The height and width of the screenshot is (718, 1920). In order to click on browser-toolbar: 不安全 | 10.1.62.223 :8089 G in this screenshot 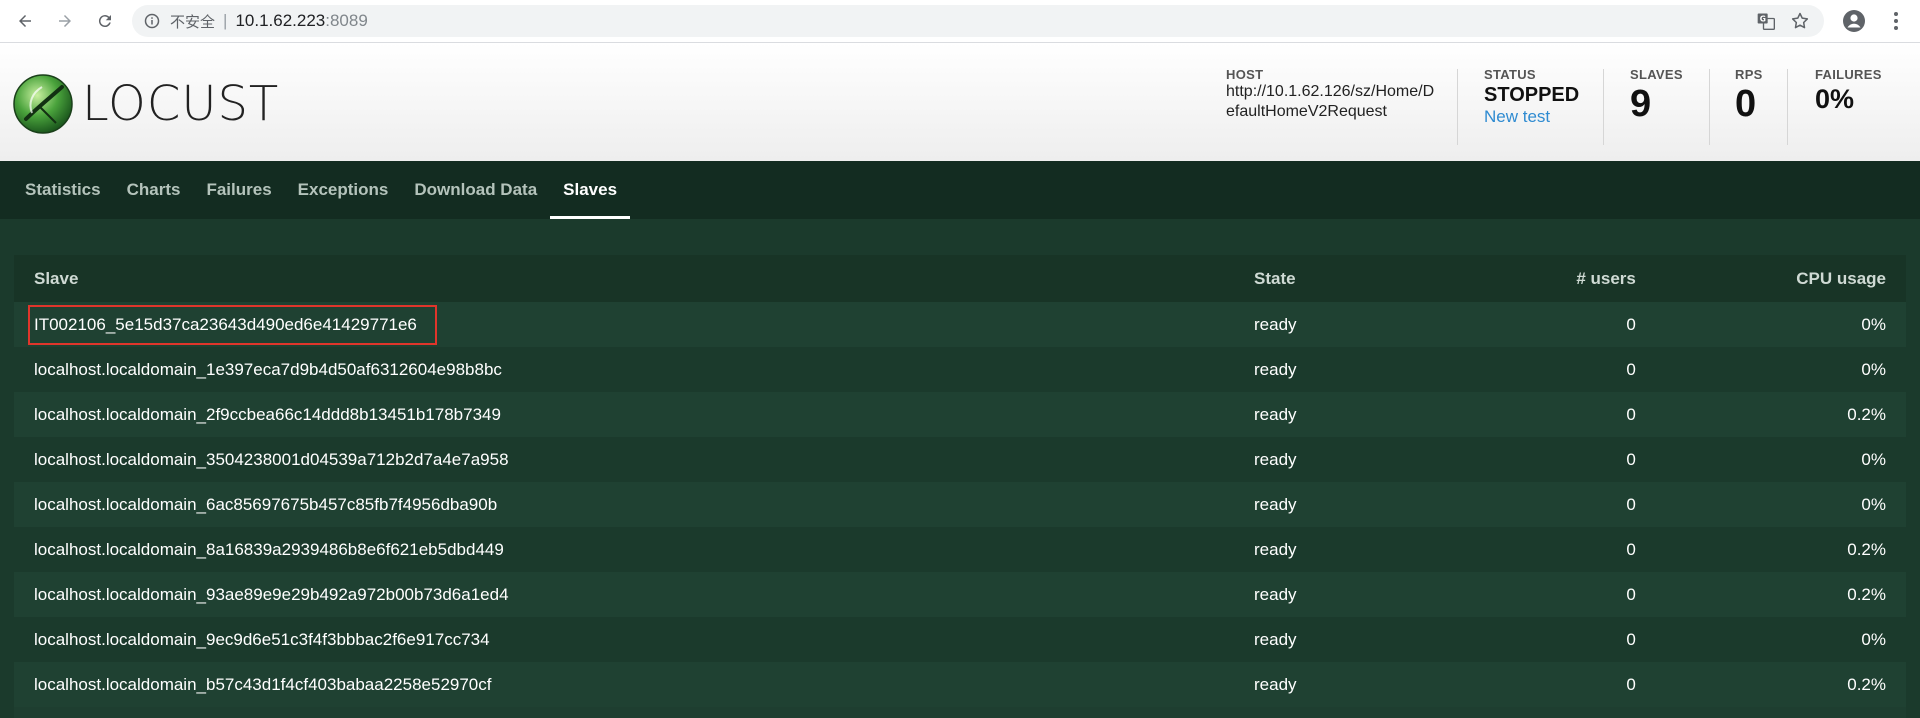, I will do `click(960, 21)`.